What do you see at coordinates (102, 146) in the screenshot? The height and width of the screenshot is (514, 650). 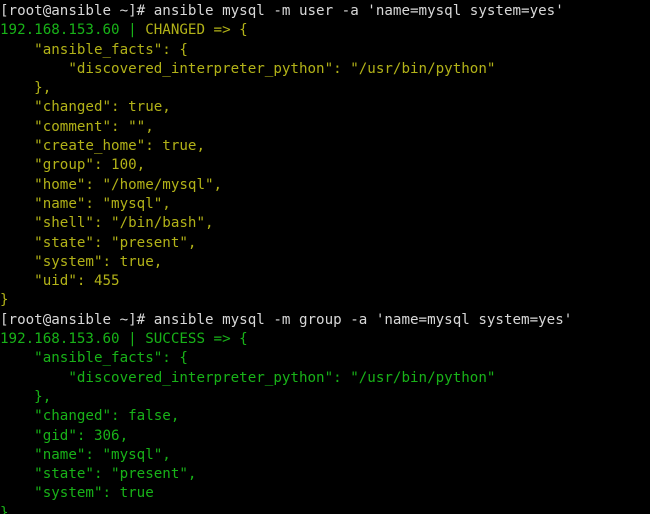 I see `json-output-text: "create_home": true,` at bounding box center [102, 146].